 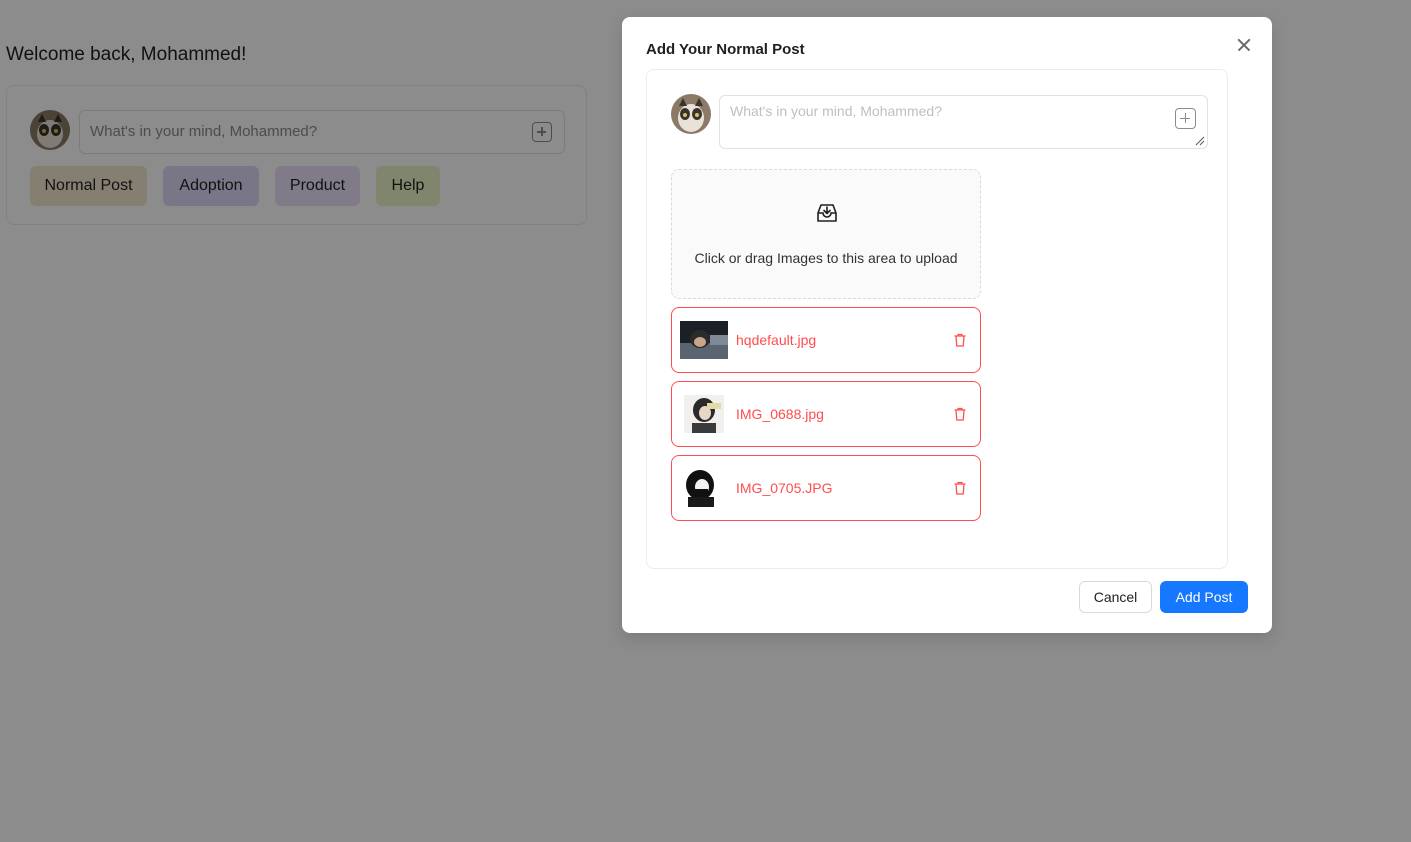 What do you see at coordinates (1185, 118) in the screenshot?
I see `plus-square-icon` at bounding box center [1185, 118].